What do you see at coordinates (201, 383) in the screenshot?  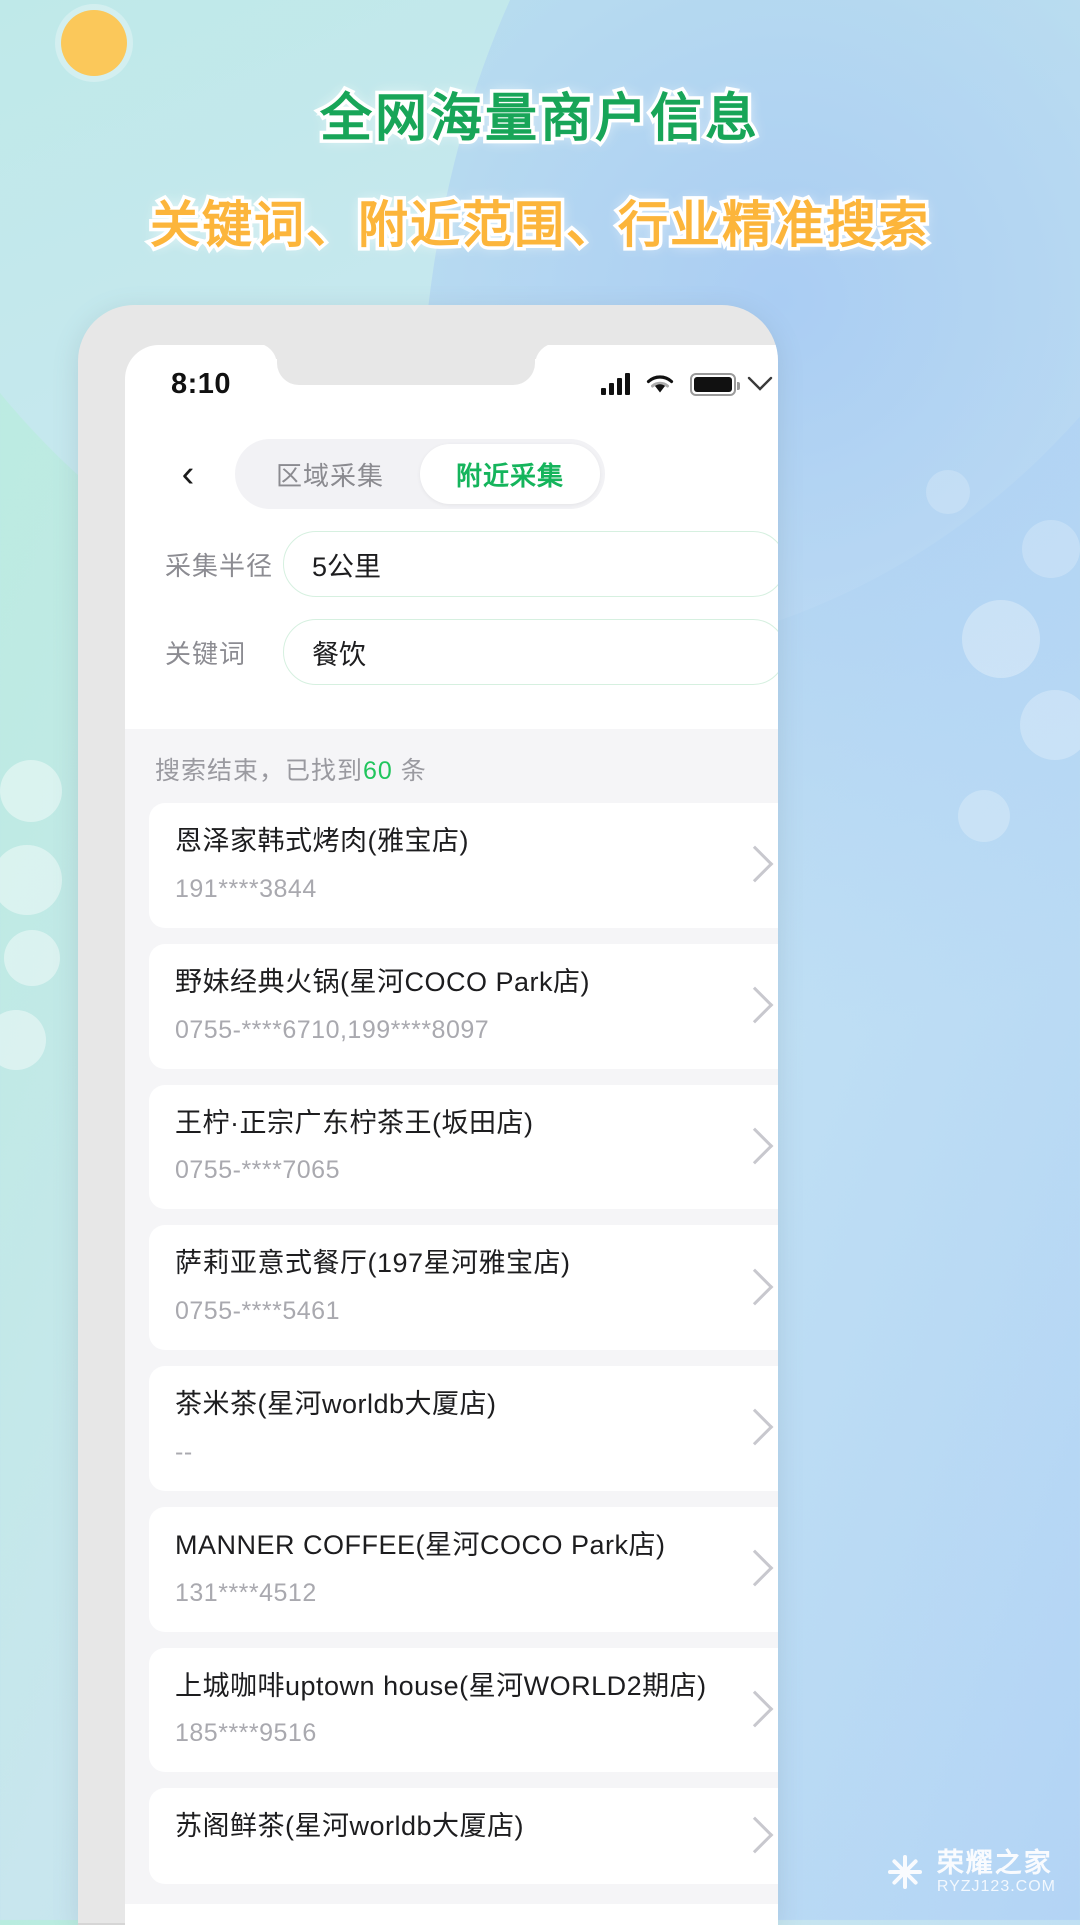 I see `status-time: 8:10` at bounding box center [201, 383].